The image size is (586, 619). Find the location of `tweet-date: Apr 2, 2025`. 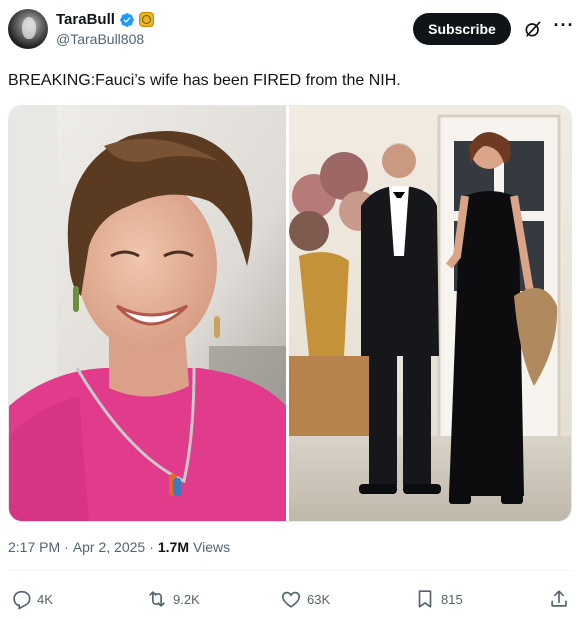

tweet-date: Apr 2, 2025 is located at coordinates (109, 547).